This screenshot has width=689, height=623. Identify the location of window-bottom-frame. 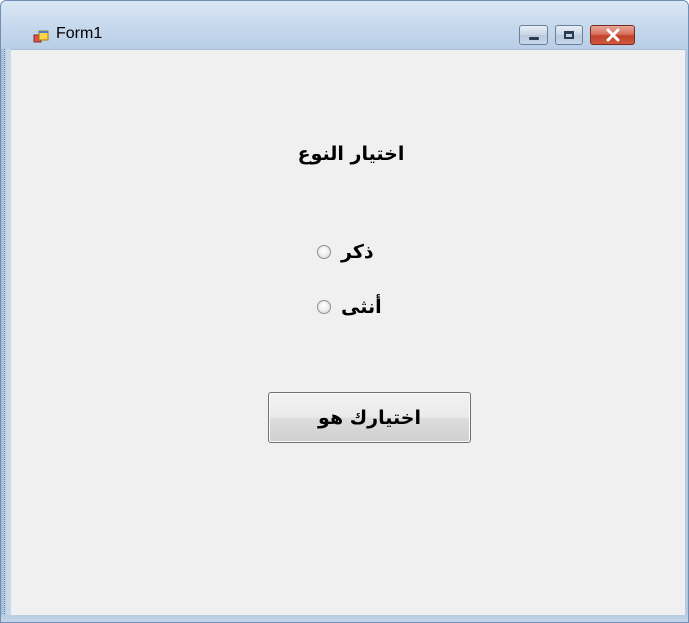
(344, 618).